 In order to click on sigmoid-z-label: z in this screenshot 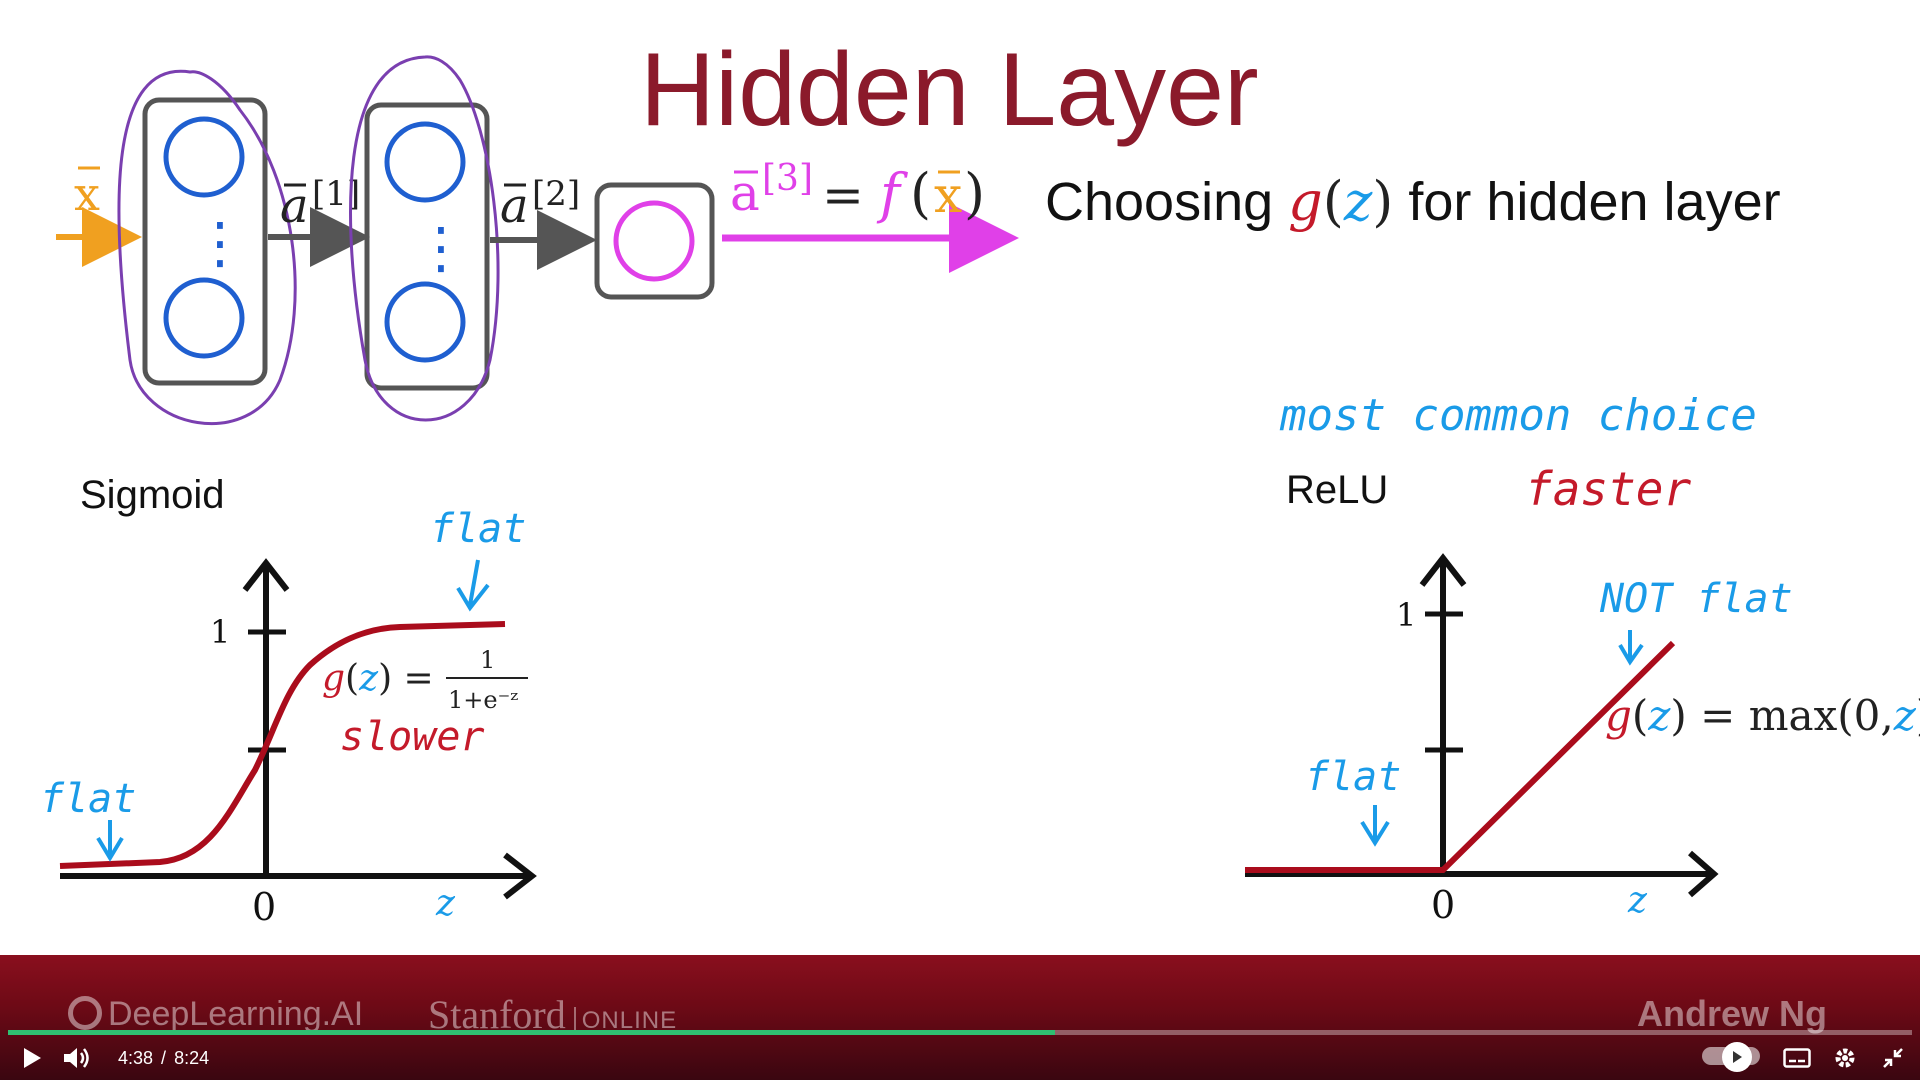, I will do `click(445, 903)`.